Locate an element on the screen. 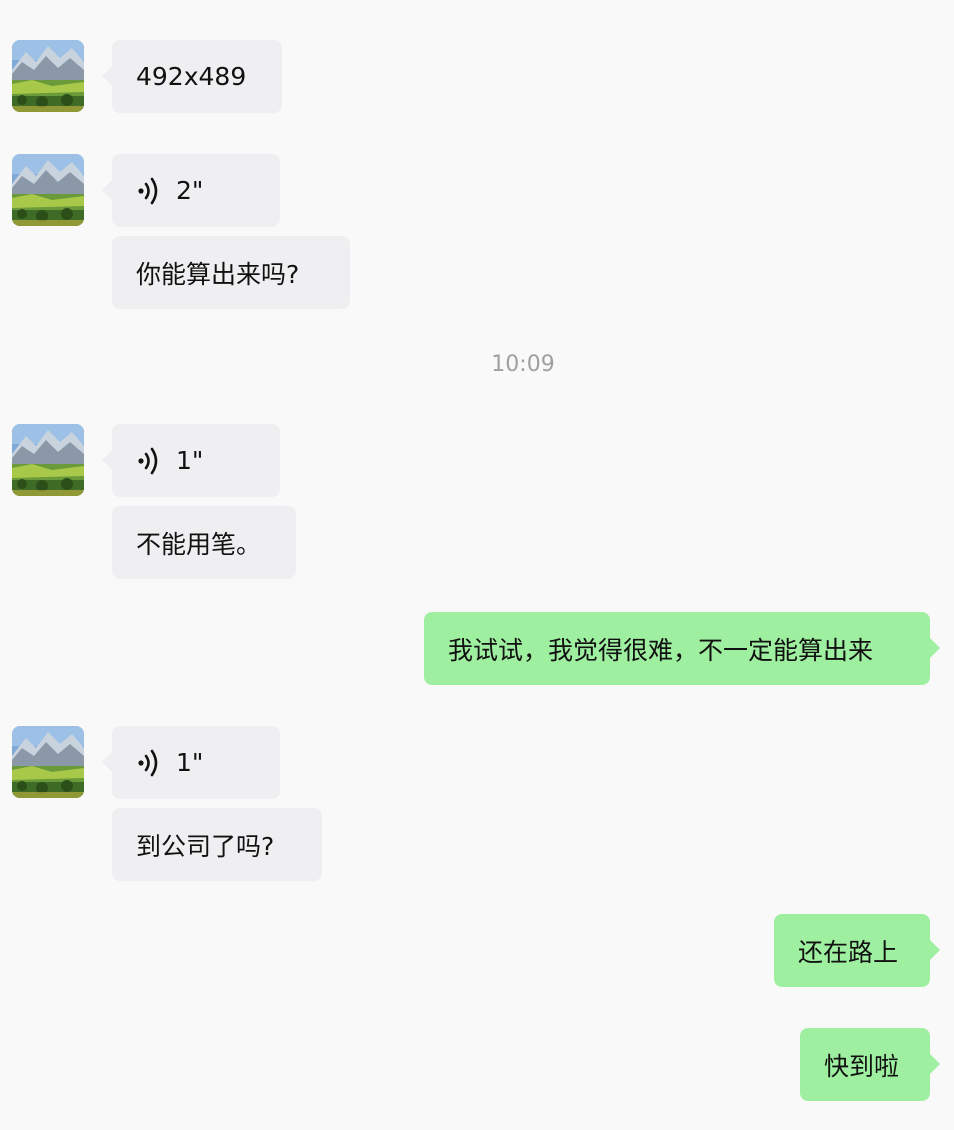  message-bubble-incoming: 492x489 is located at coordinates (192, 76).